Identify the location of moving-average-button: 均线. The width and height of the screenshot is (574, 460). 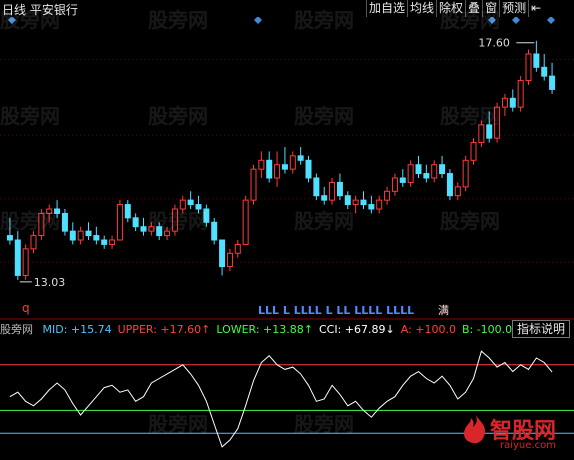
(422, 8).